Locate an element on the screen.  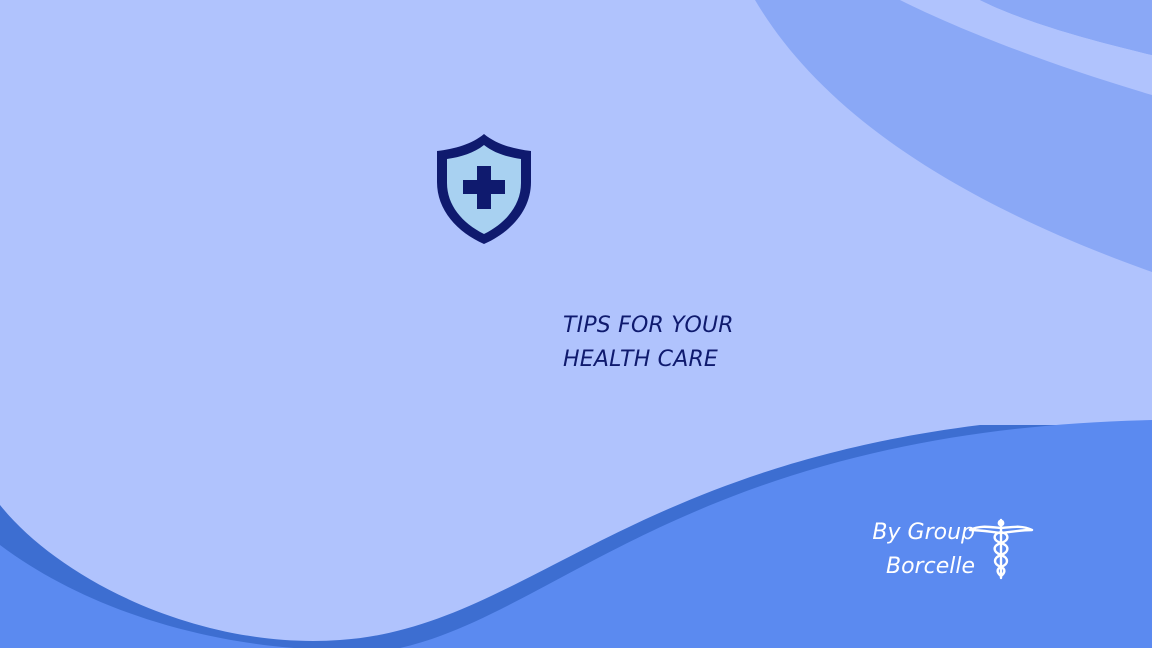
byline-line-1: By Group is located at coordinates (923, 532).